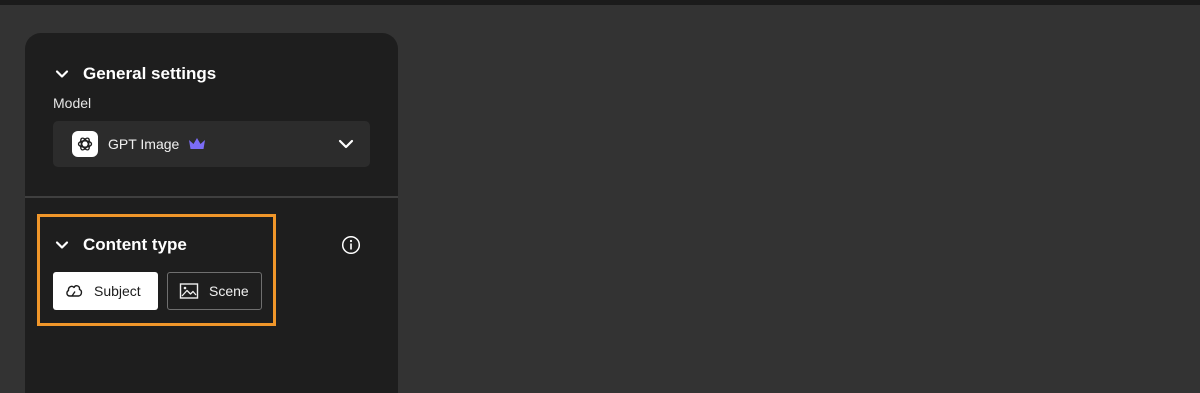 The image size is (1200, 393). I want to click on subject-label: Subject, so click(117, 291).